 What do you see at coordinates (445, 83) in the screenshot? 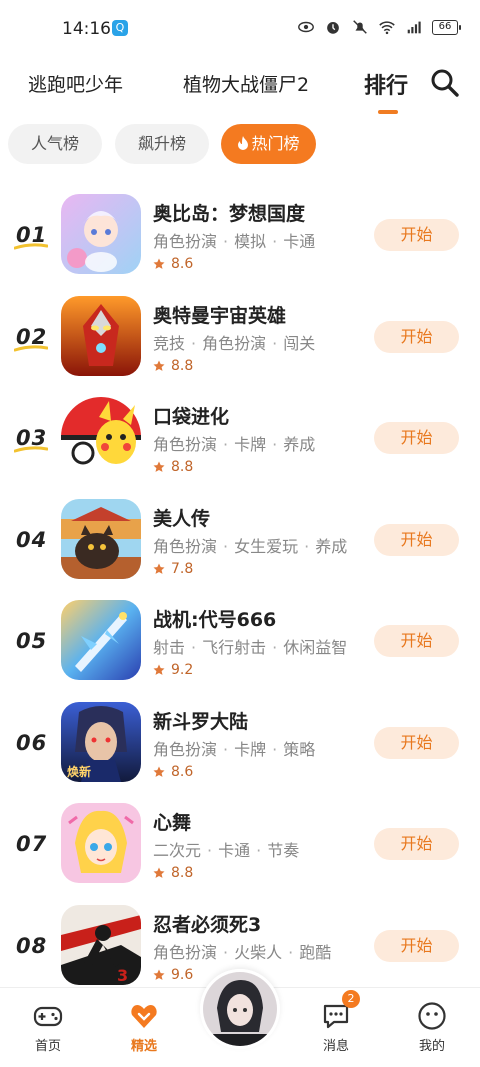
I see `search-icon` at bounding box center [445, 83].